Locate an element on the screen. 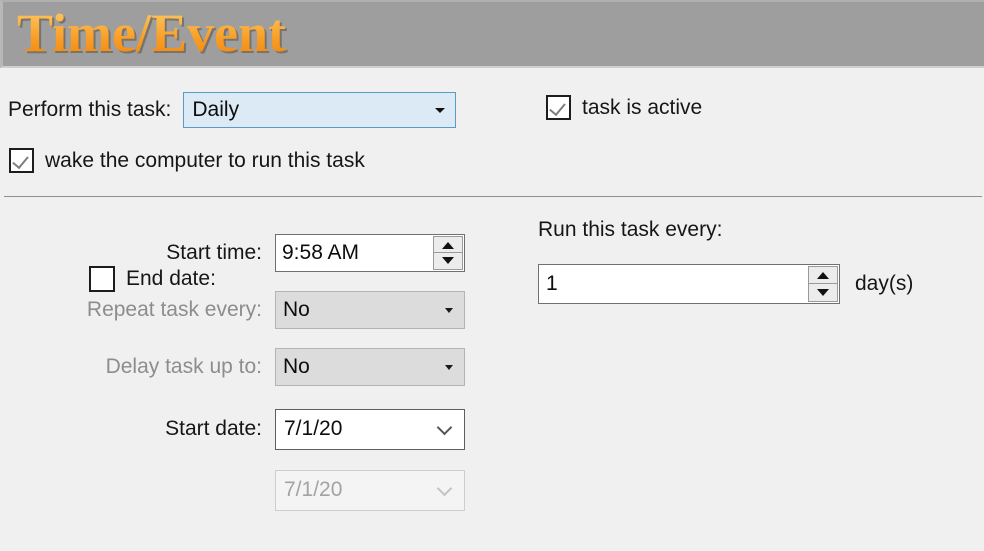  run-interval-title: Run this task every: is located at coordinates (630, 229).